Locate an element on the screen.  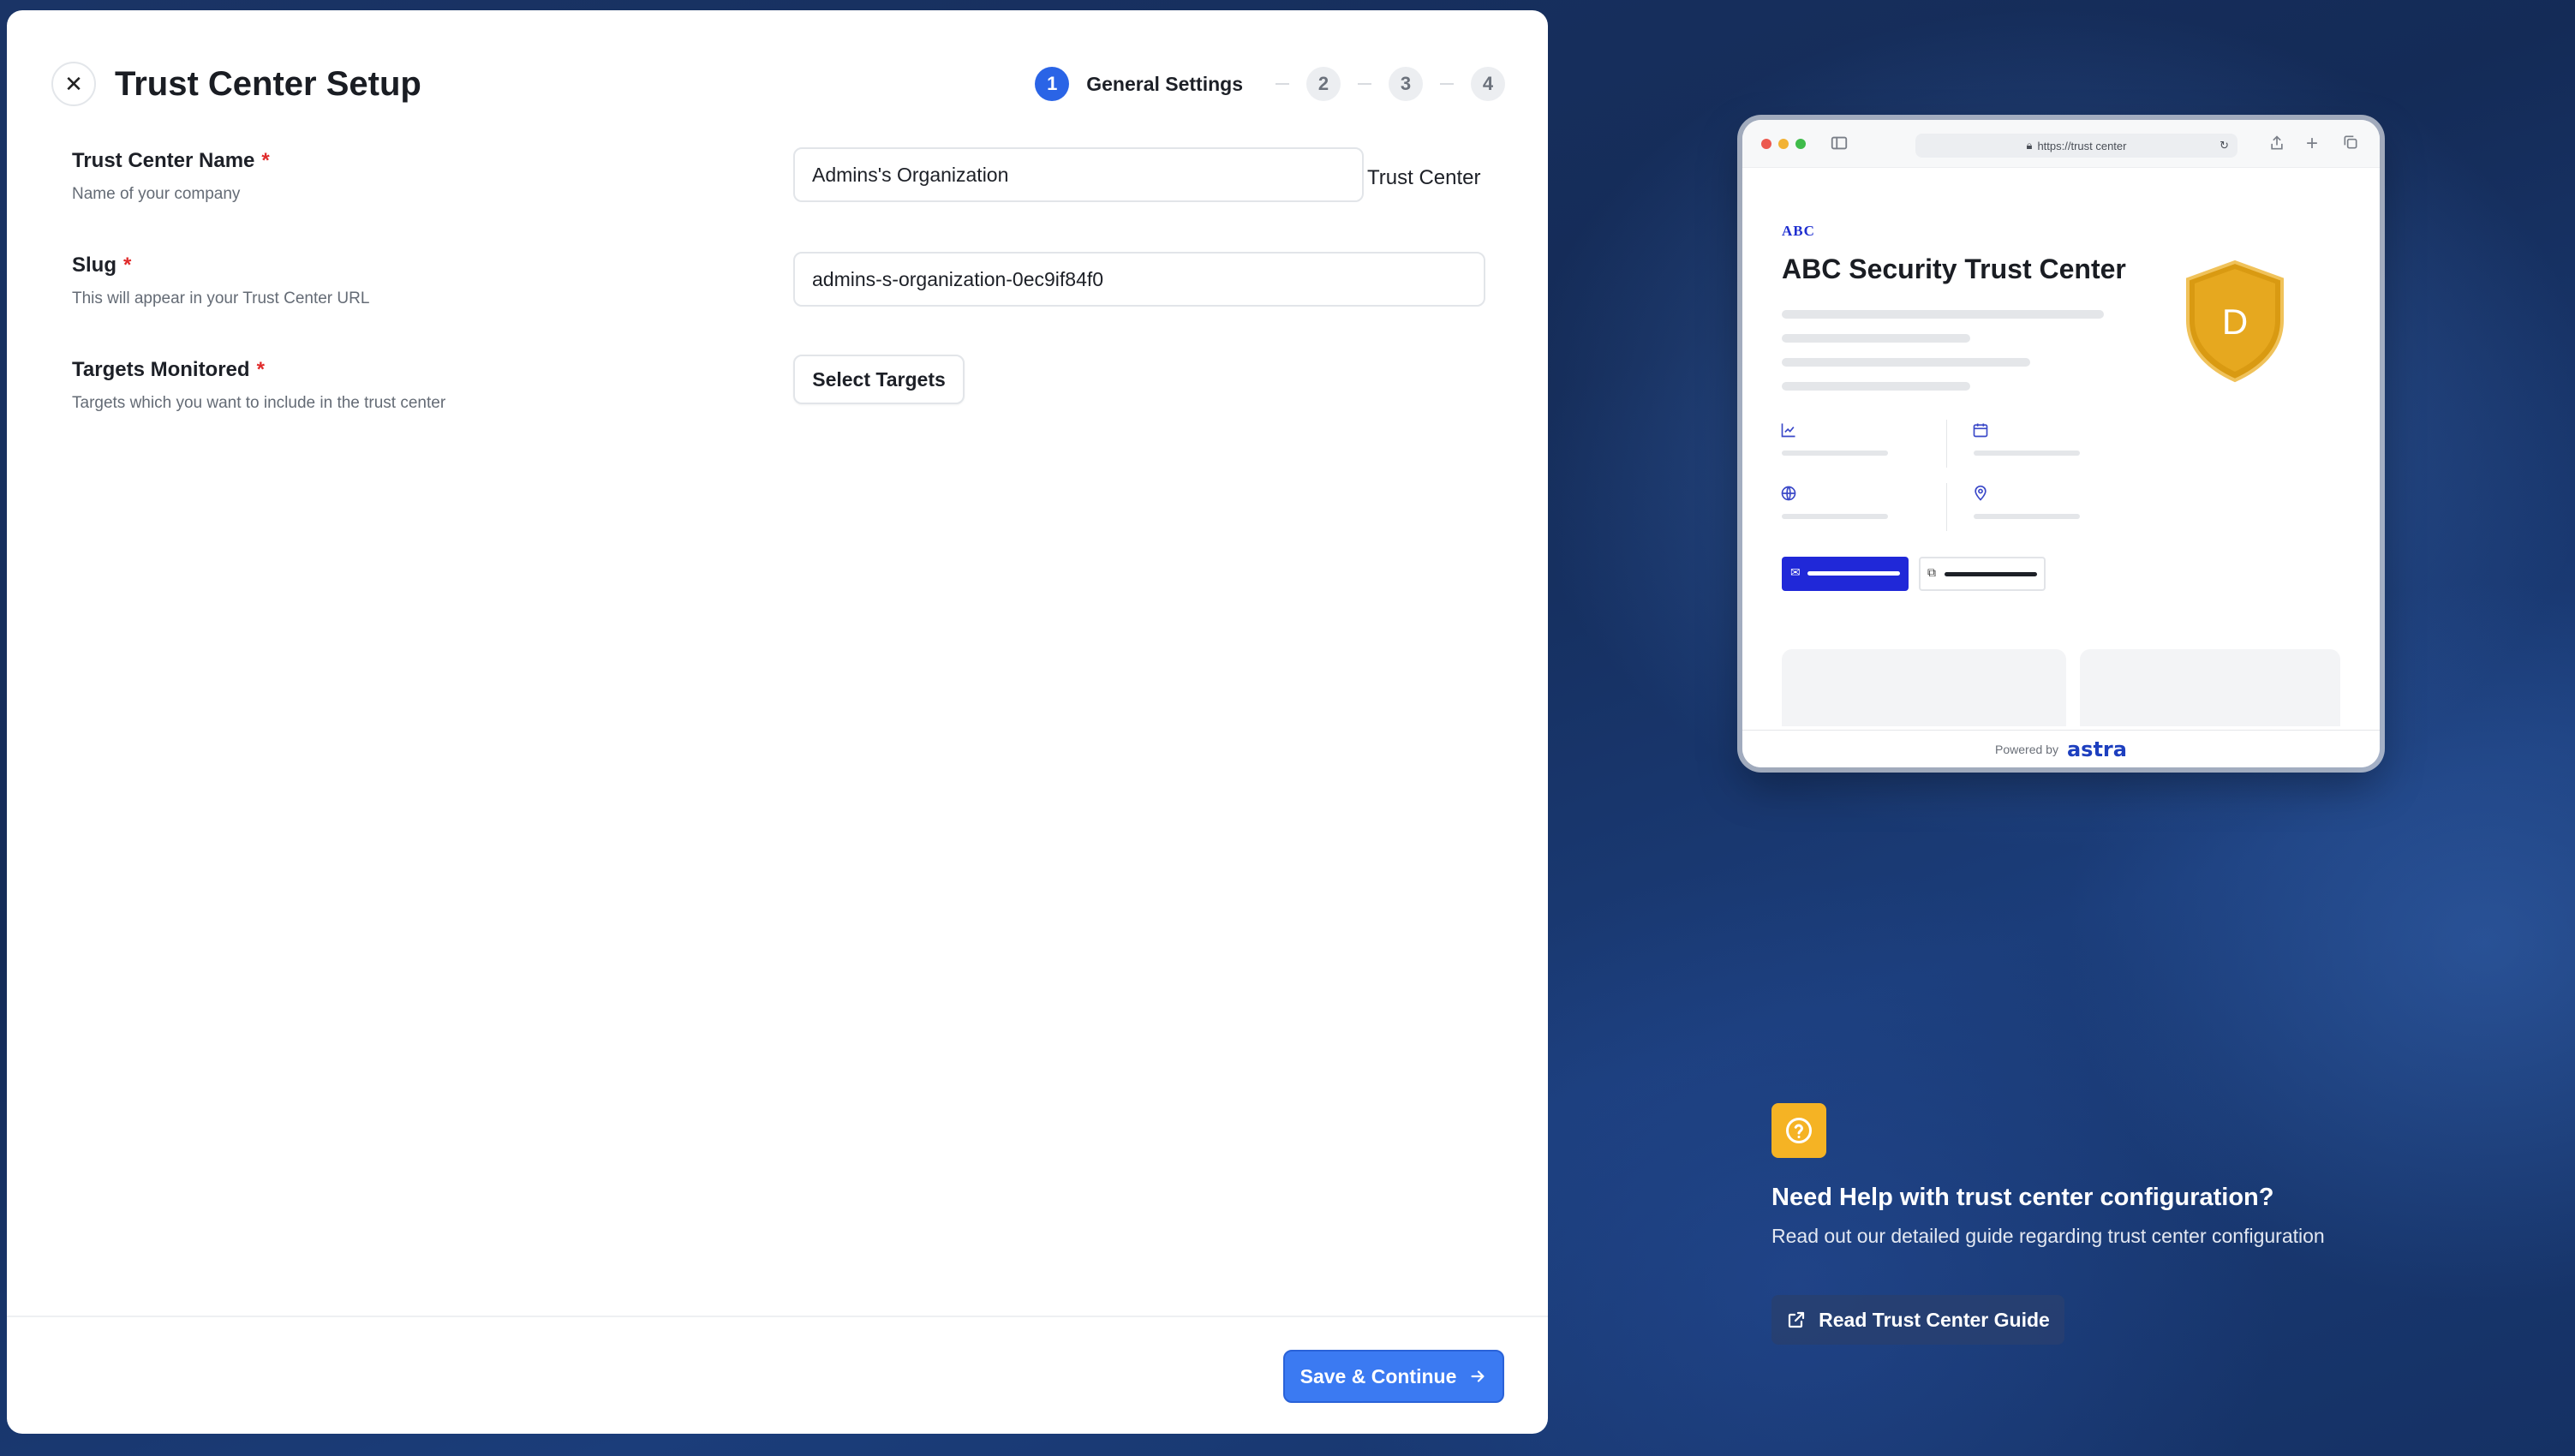
read-guide-label: Read Trust Center Guide is located at coordinates (1935, 1319).